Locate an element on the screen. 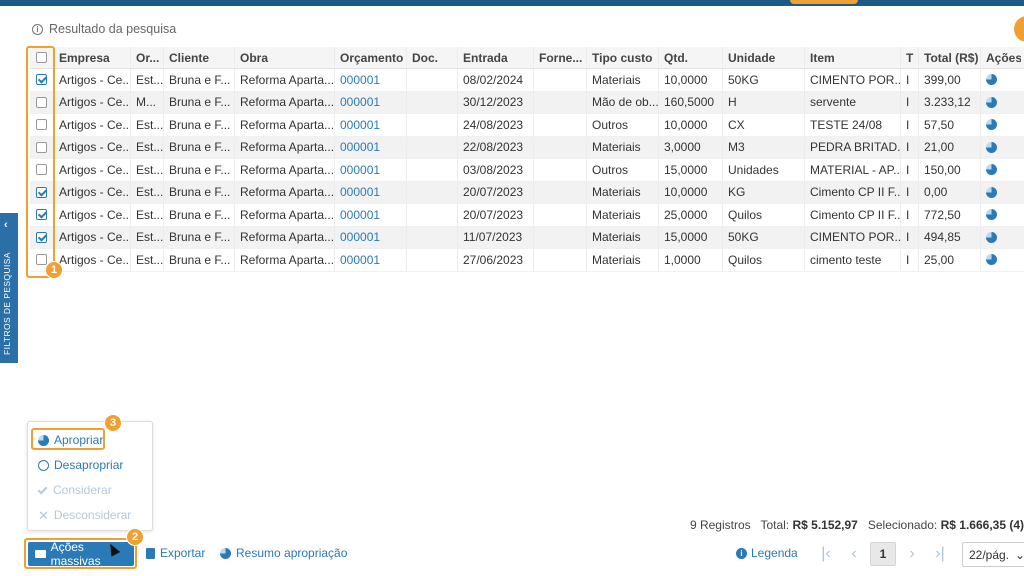 The width and height of the screenshot is (1024, 576). help-bubble is located at coordinates (1019, 29).